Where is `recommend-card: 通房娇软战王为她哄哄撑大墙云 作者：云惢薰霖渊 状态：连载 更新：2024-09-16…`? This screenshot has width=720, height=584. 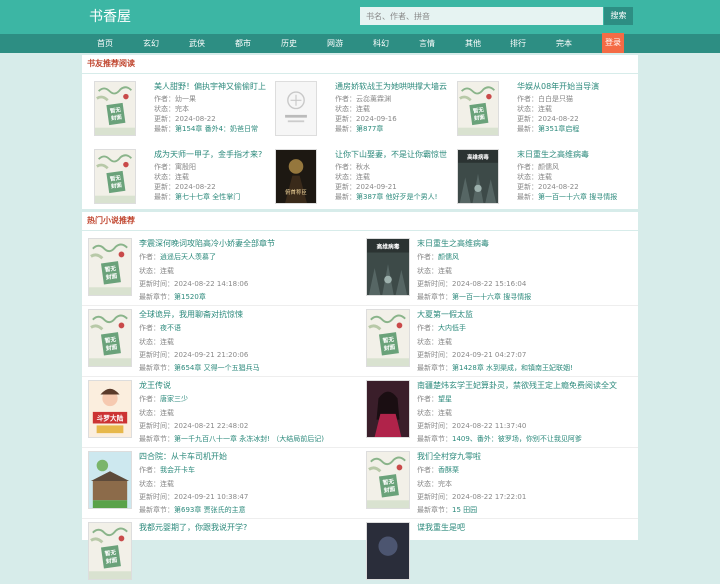
recommend-card: 通房娇软战王为她哄哄撑大墙云 作者：云惢薰霖渊 状态：连载 更新：2024-09-16… is located at coordinates (364, 112).